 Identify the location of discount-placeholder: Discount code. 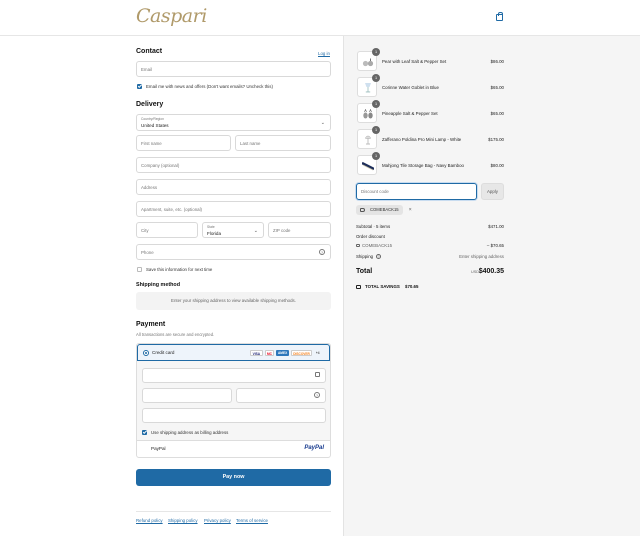
(375, 191).